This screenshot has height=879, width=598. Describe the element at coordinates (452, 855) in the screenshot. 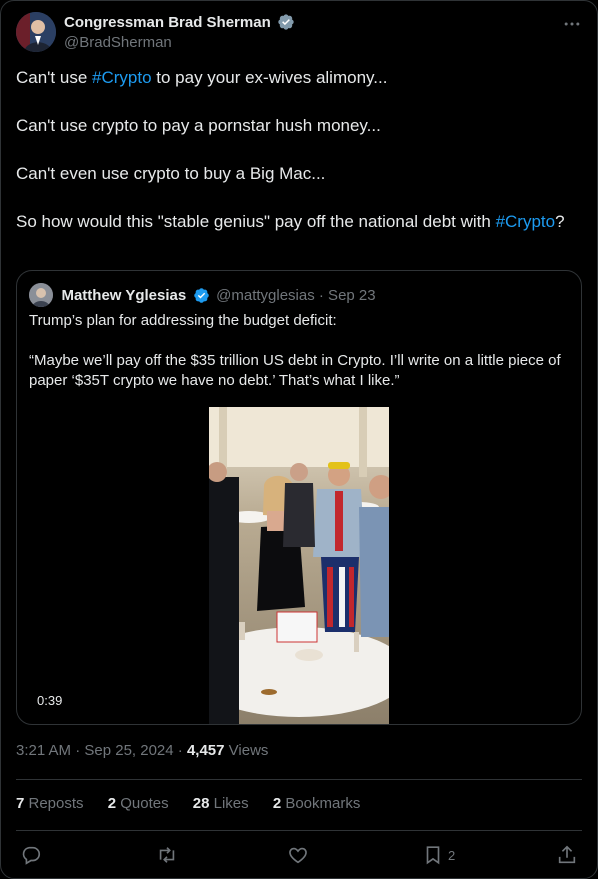

I see `bookmark-count: 2` at that location.